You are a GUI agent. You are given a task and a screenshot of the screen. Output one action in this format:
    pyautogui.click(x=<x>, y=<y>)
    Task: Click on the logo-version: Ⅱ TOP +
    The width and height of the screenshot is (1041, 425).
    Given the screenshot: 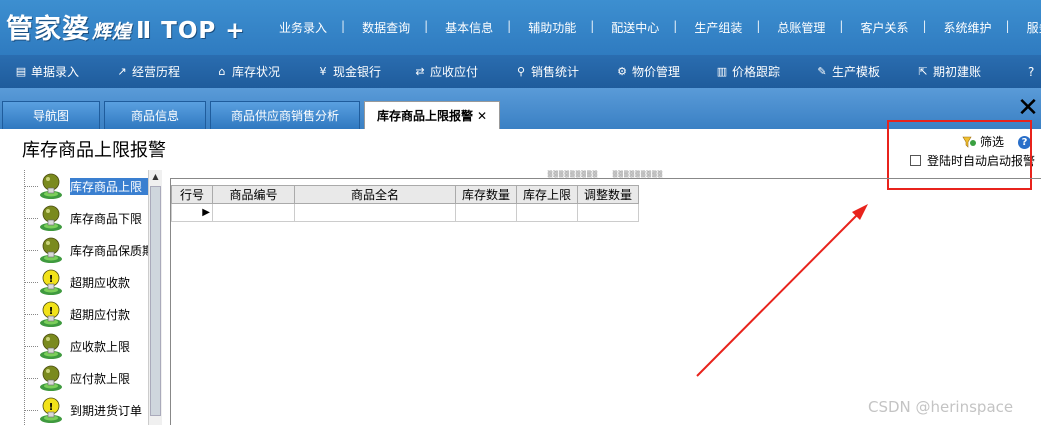 What is the action you would take?
    pyautogui.click(x=191, y=31)
    